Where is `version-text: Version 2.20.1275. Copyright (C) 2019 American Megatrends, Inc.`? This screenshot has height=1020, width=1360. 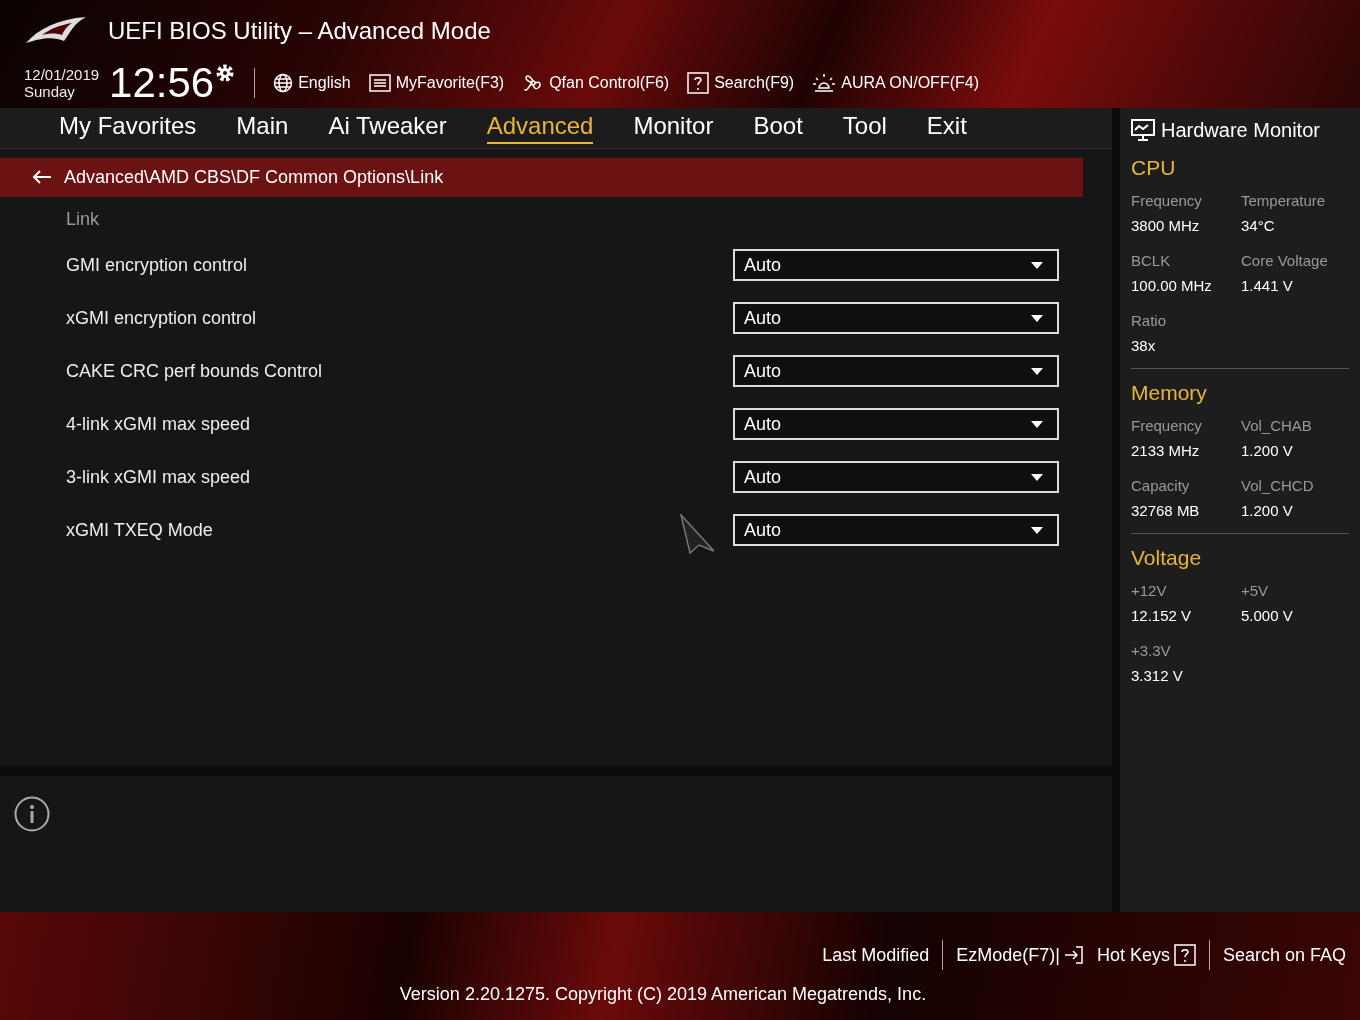 version-text: Version 2.20.1275. Copyright (C) 2019 American Megatrends, Inc. is located at coordinates (663, 994).